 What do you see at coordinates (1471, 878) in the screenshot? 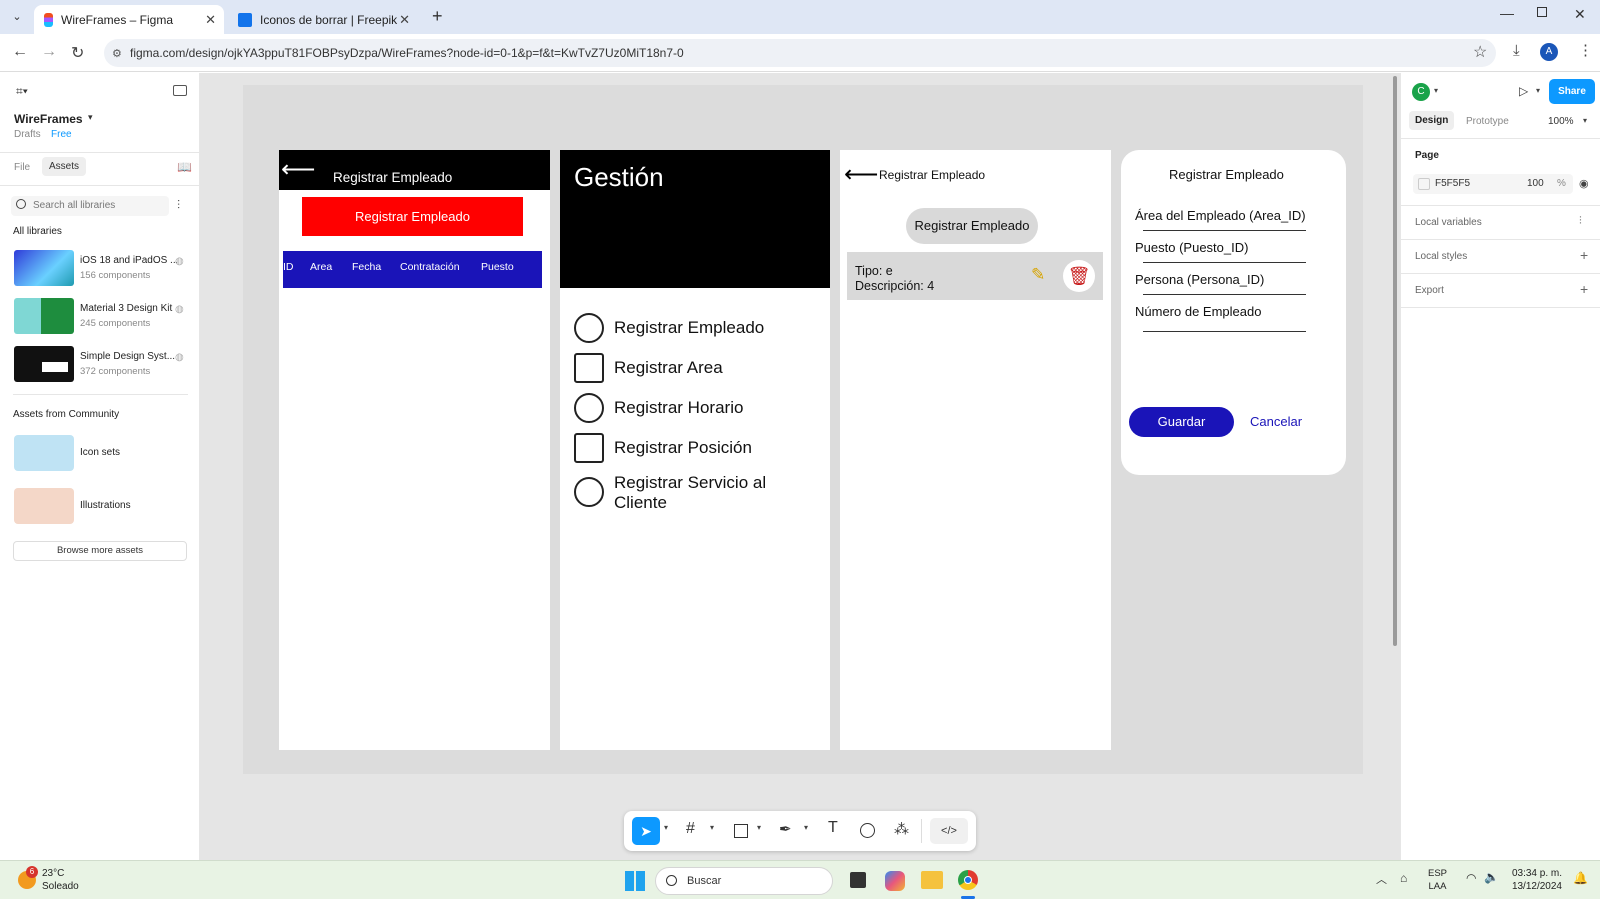
I see `wifi-icon: ◠` at bounding box center [1471, 878].